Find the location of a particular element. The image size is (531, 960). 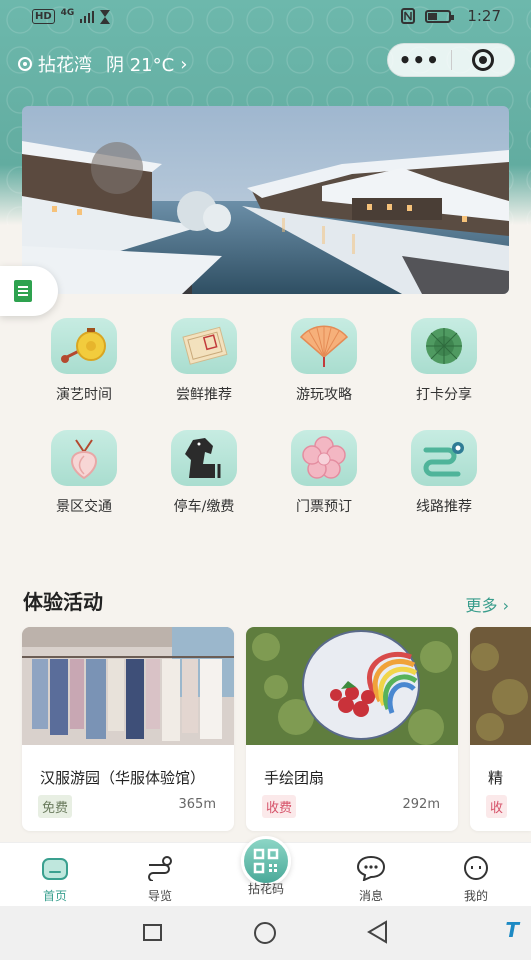

menu-item-label: 游玩攻略 is located at coordinates (324, 395).